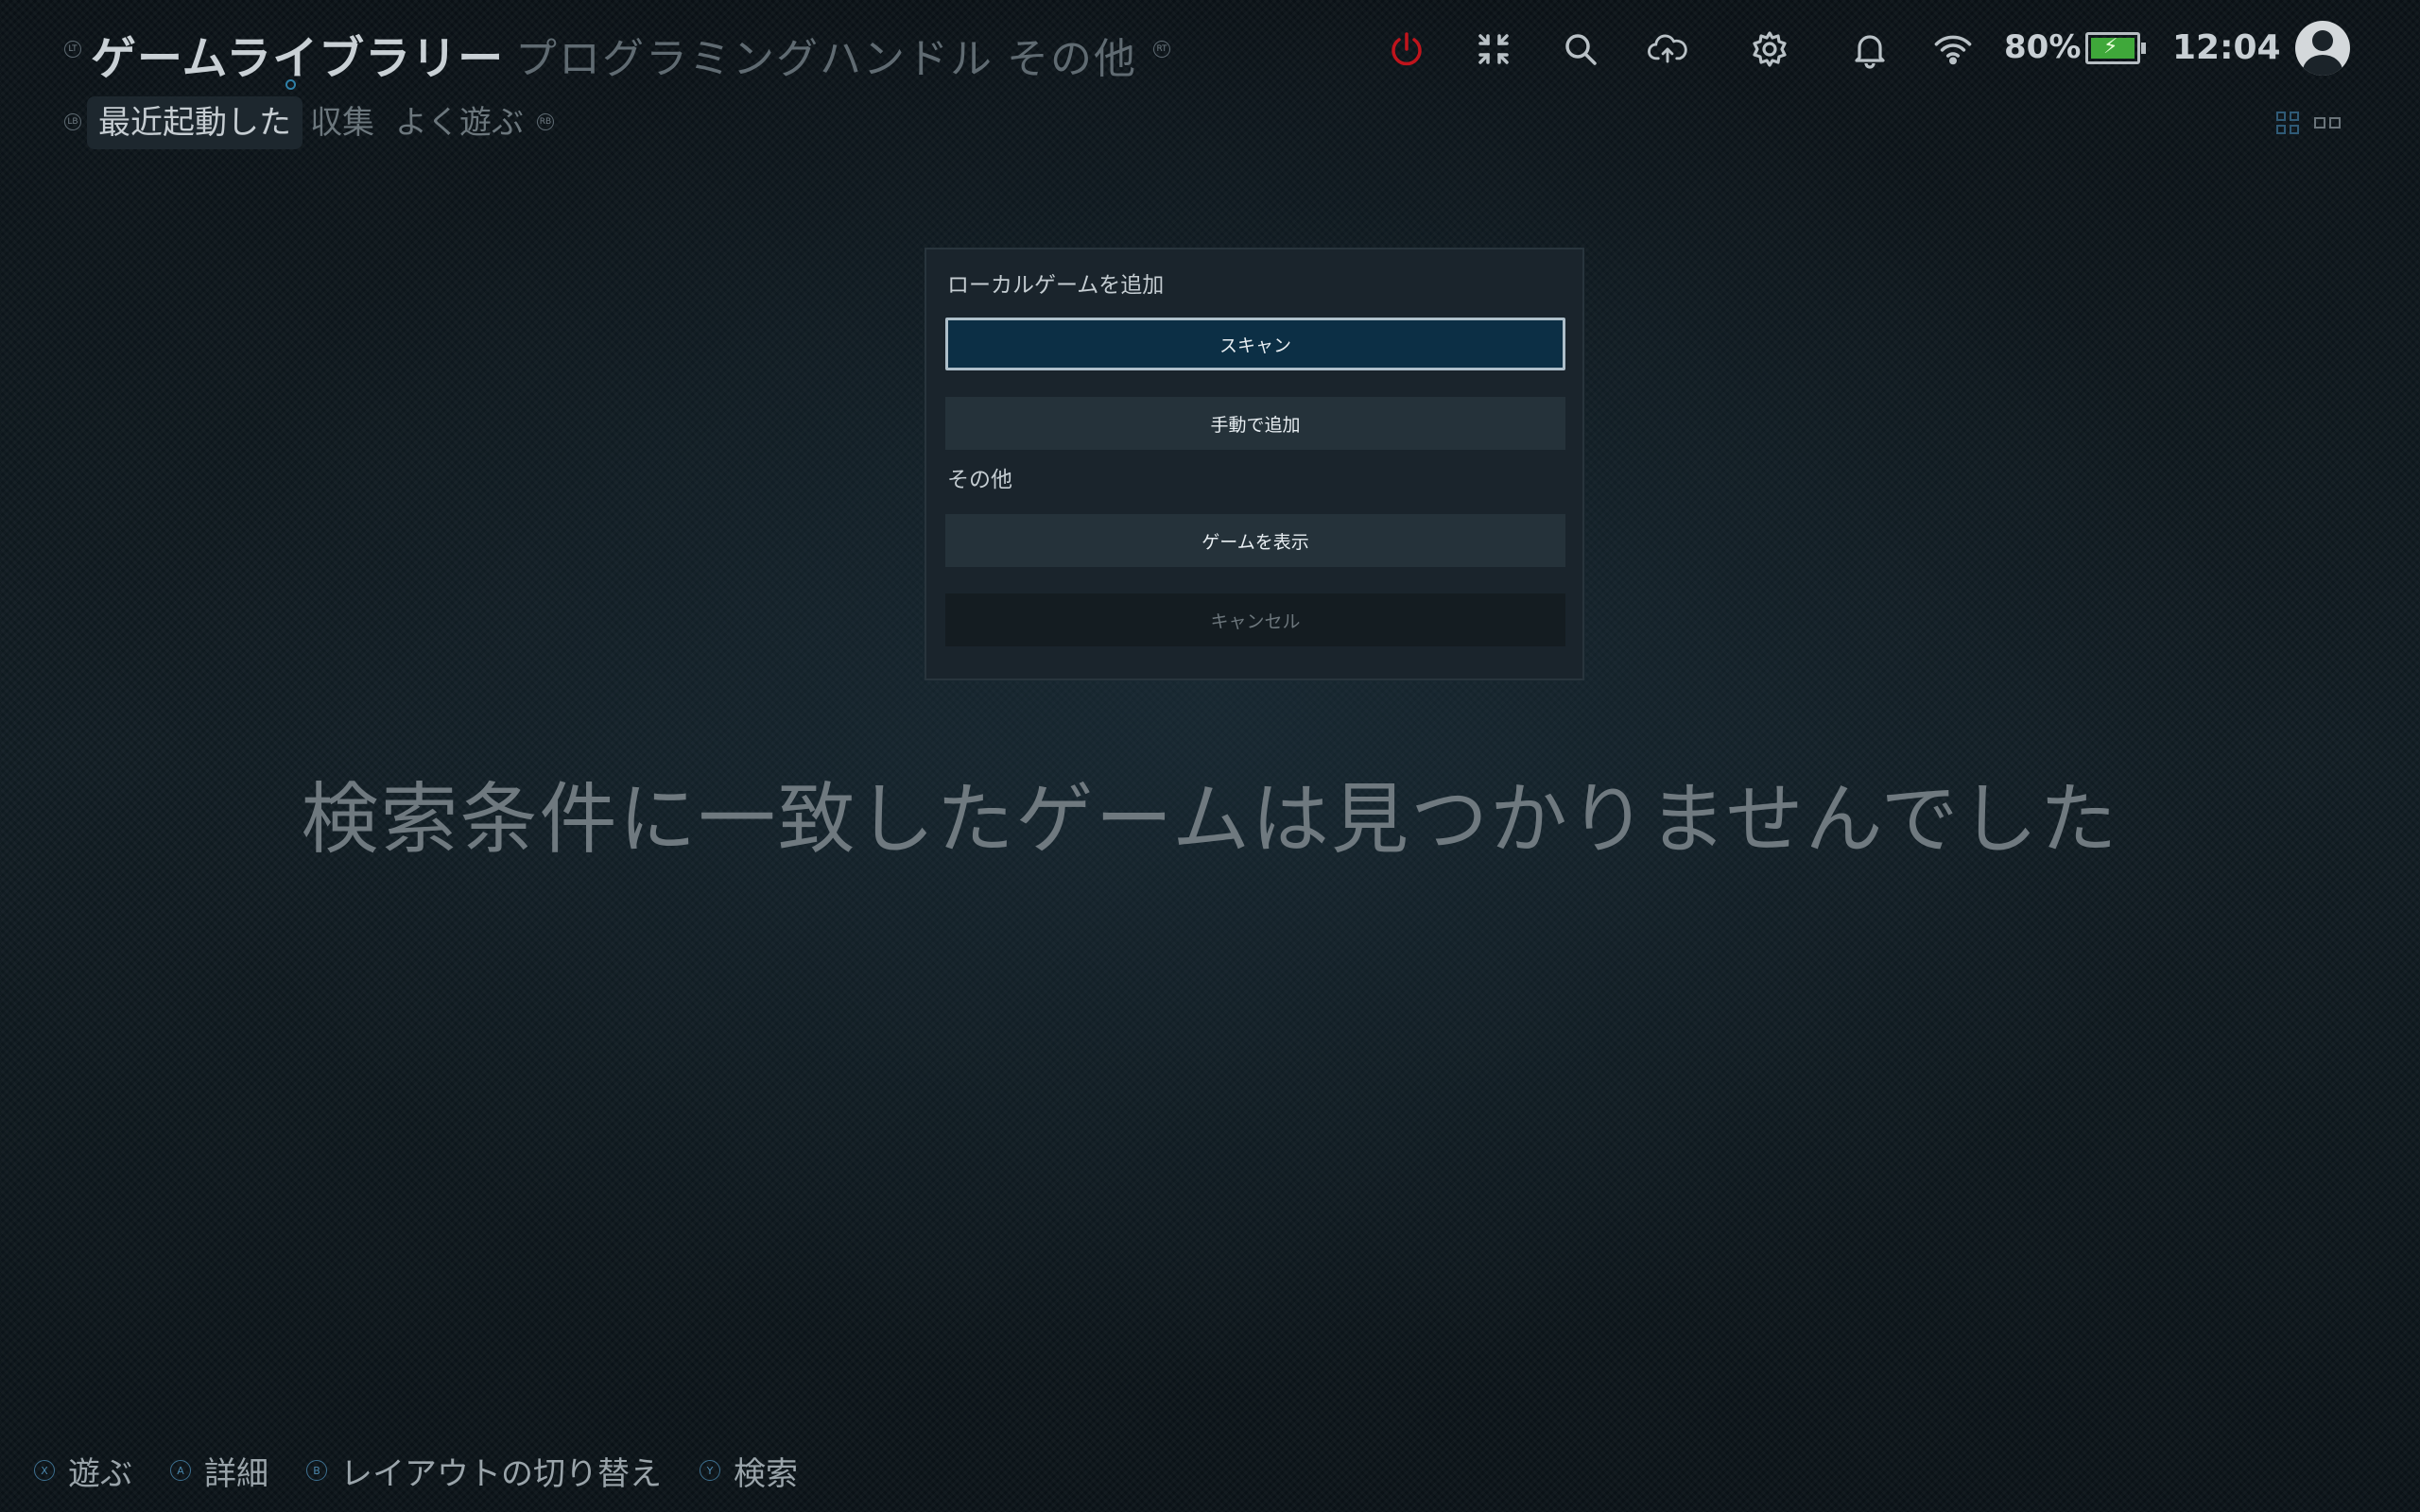 The image size is (2420, 1512). Describe the element at coordinates (2143, 48) in the screenshot. I see `battery-nub` at that location.